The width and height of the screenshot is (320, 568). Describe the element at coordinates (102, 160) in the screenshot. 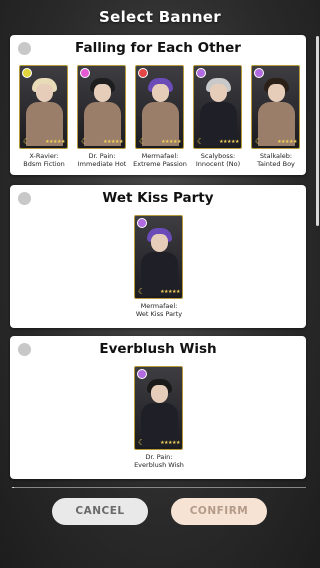

I see `card-caption: Dr. Pain: Immediate Hot` at that location.